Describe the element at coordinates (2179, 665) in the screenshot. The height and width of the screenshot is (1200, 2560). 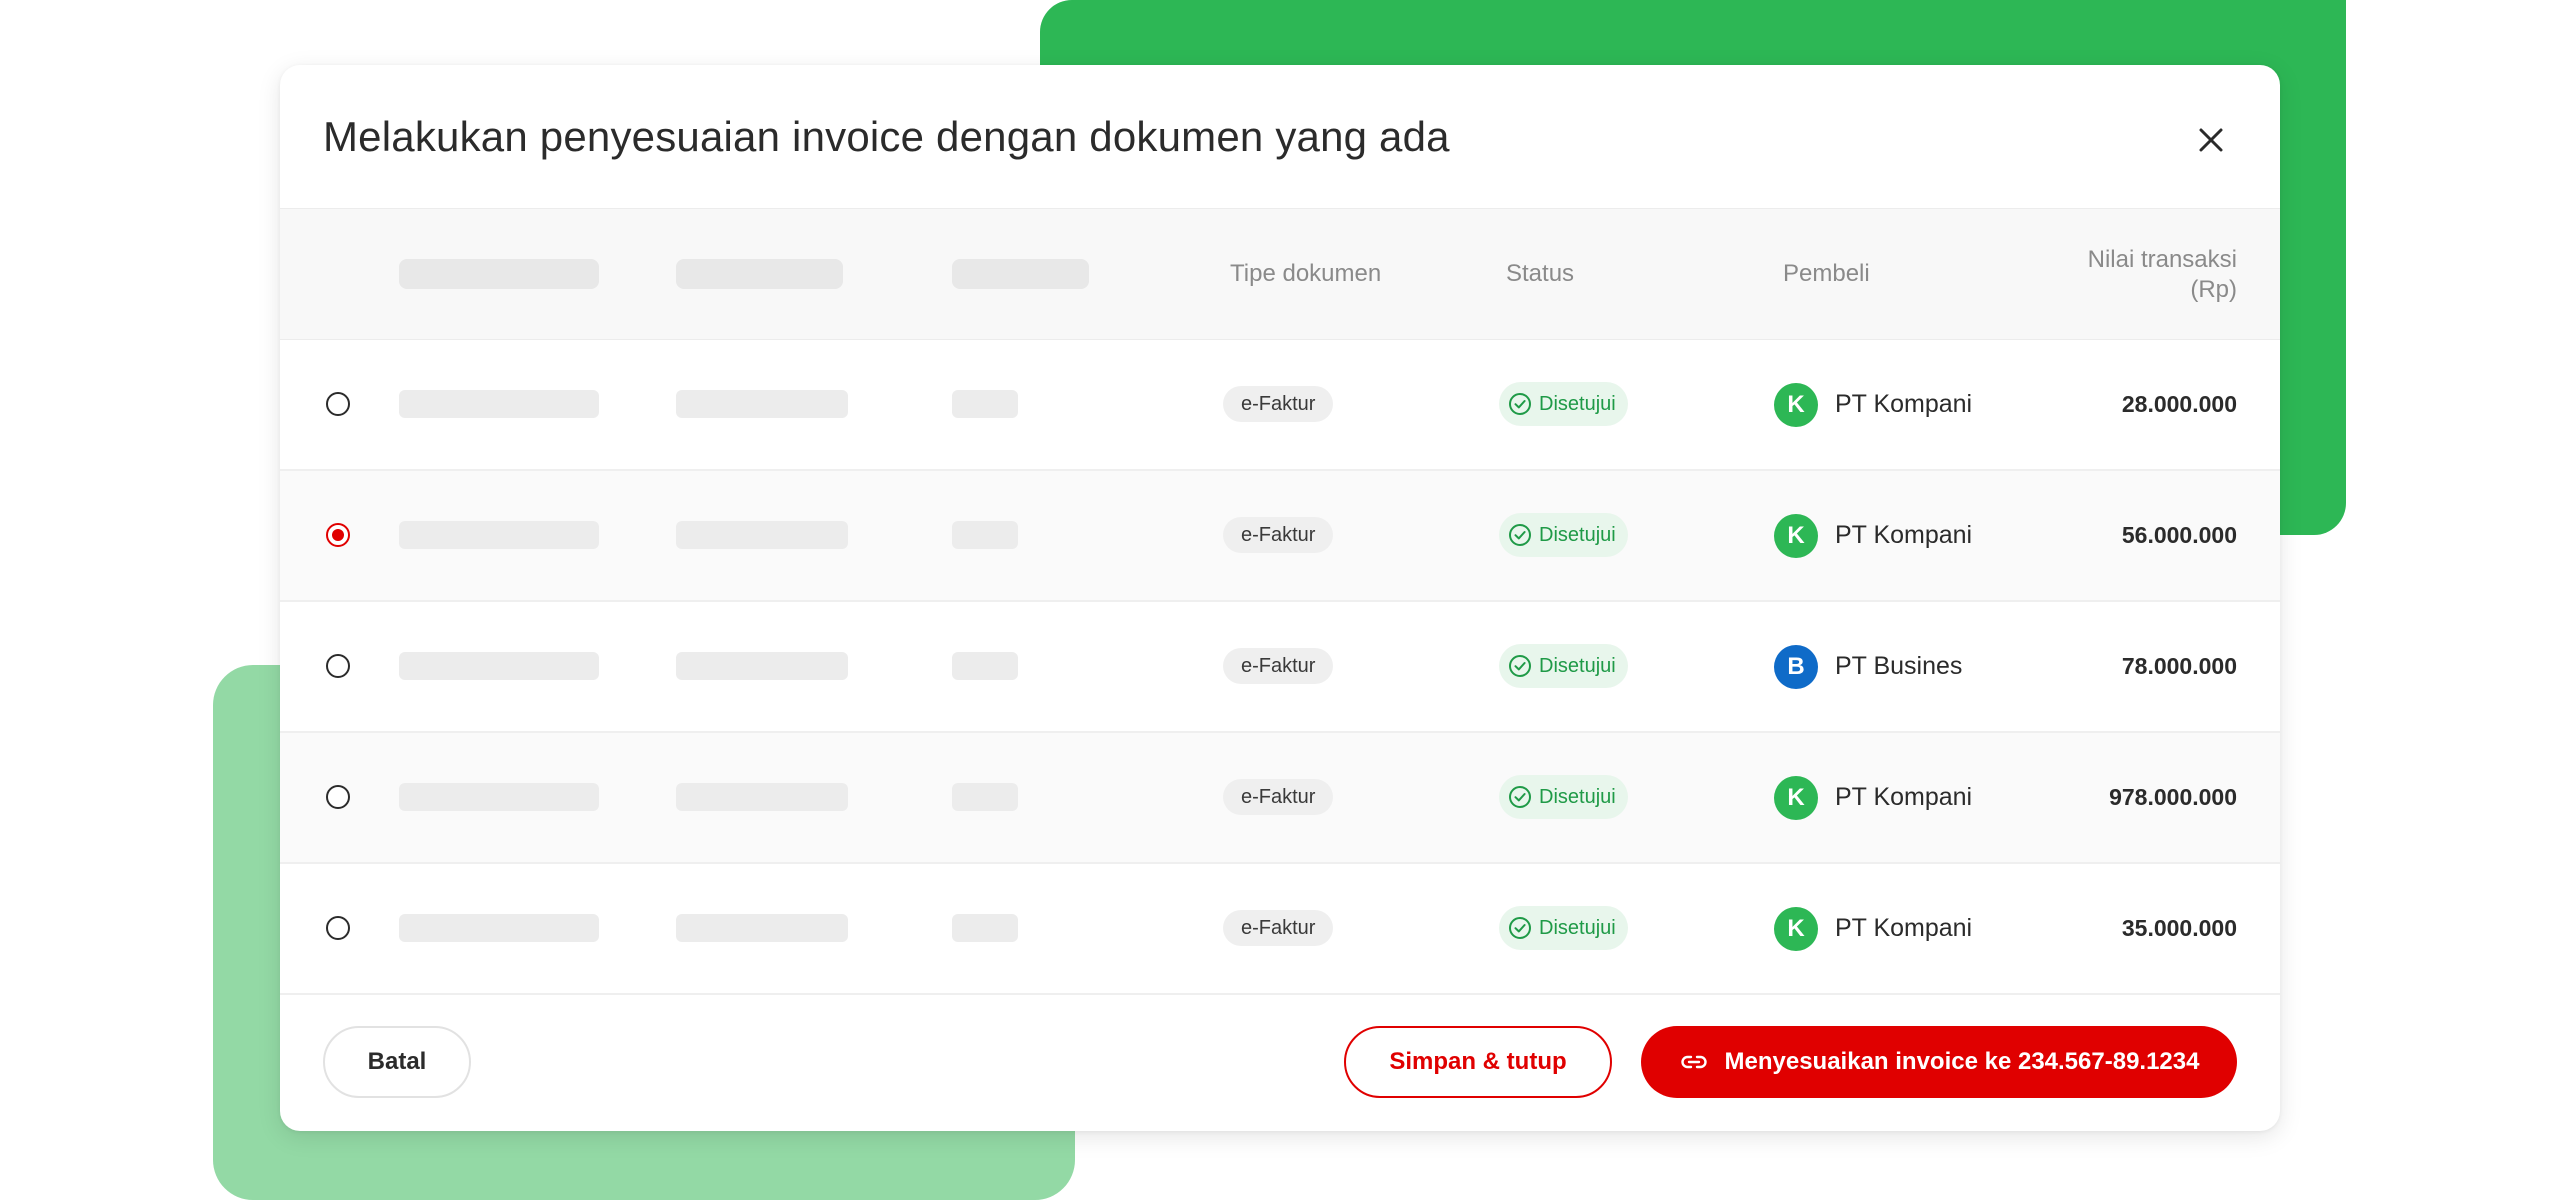
I see `transaction-amount: 78.000.000` at that location.